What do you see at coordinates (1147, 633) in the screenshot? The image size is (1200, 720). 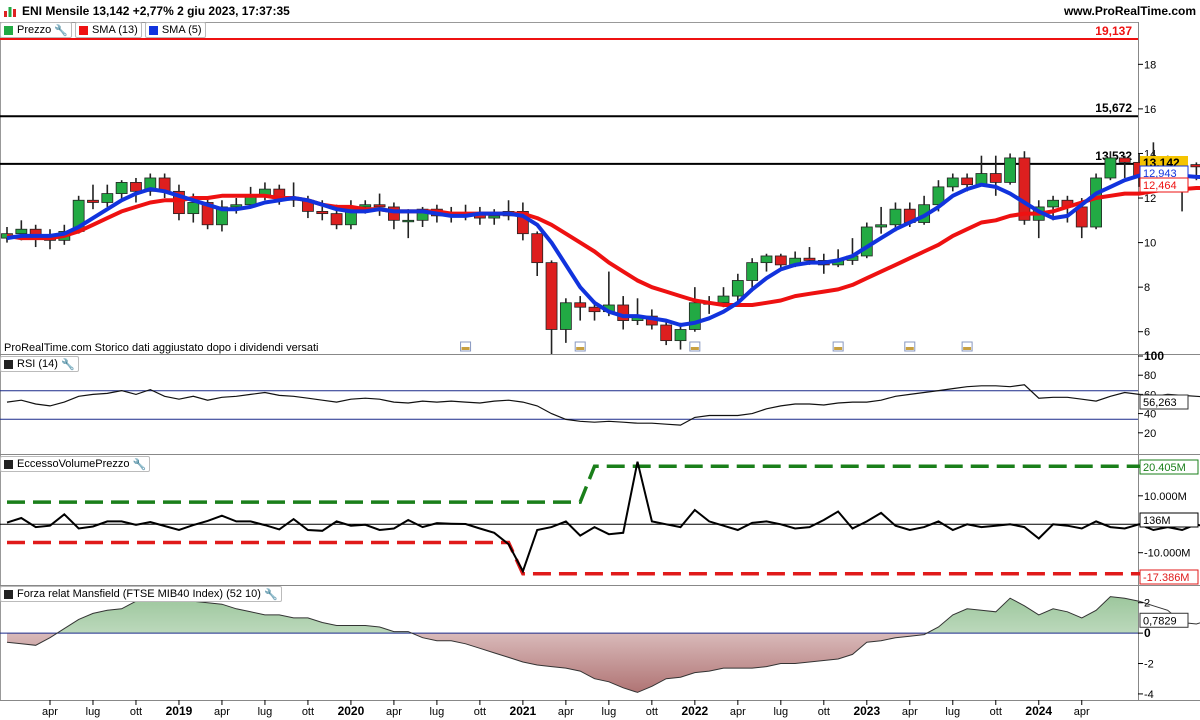 I see `mansfield-y-tick: 0` at bounding box center [1147, 633].